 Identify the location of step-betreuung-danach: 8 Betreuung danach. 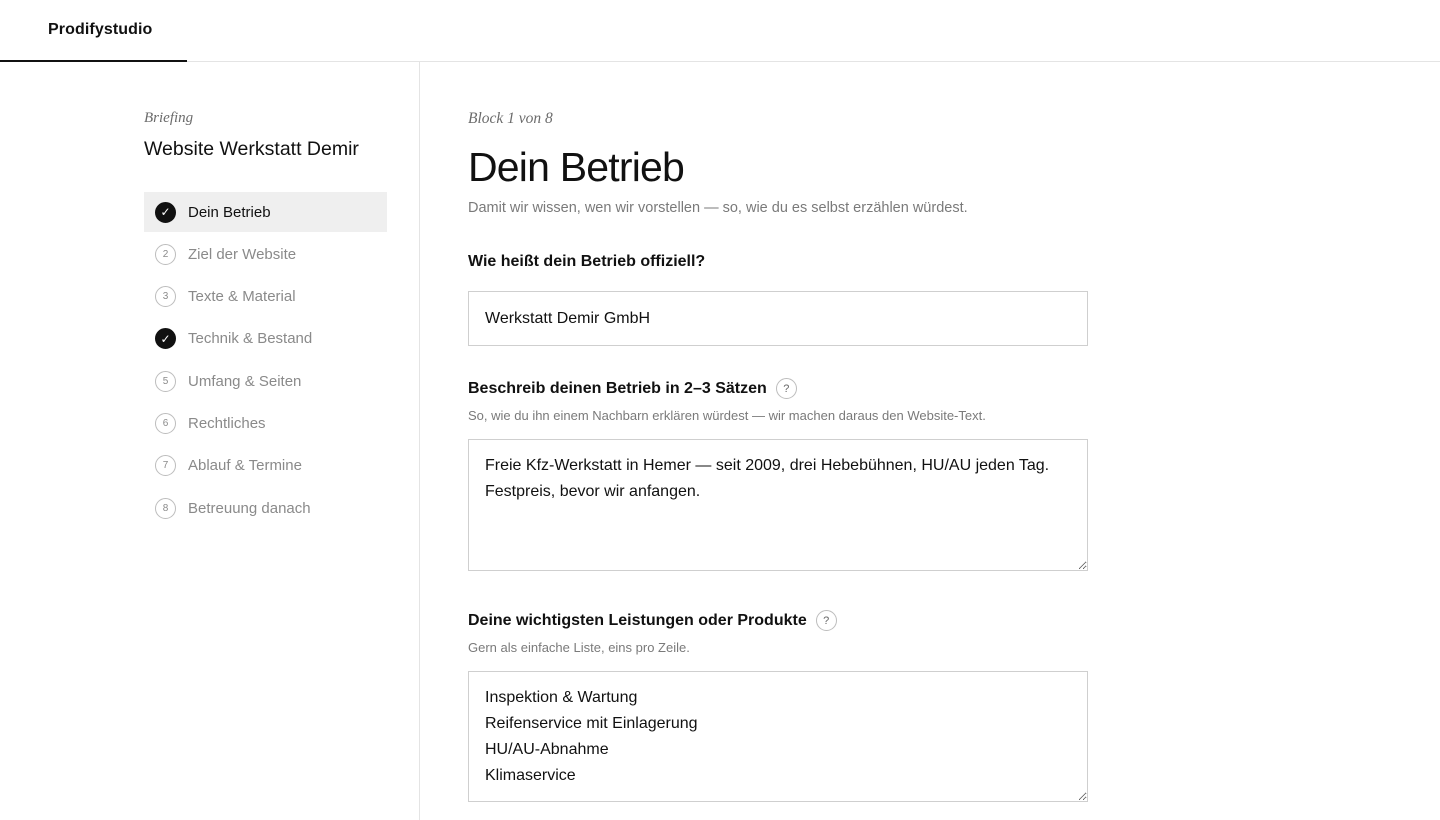
(265, 508).